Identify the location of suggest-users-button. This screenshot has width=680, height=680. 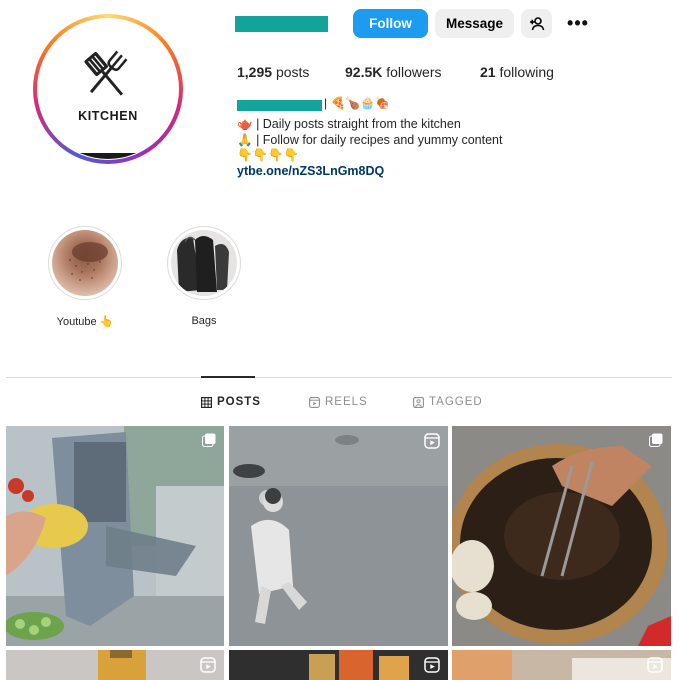
(536, 23).